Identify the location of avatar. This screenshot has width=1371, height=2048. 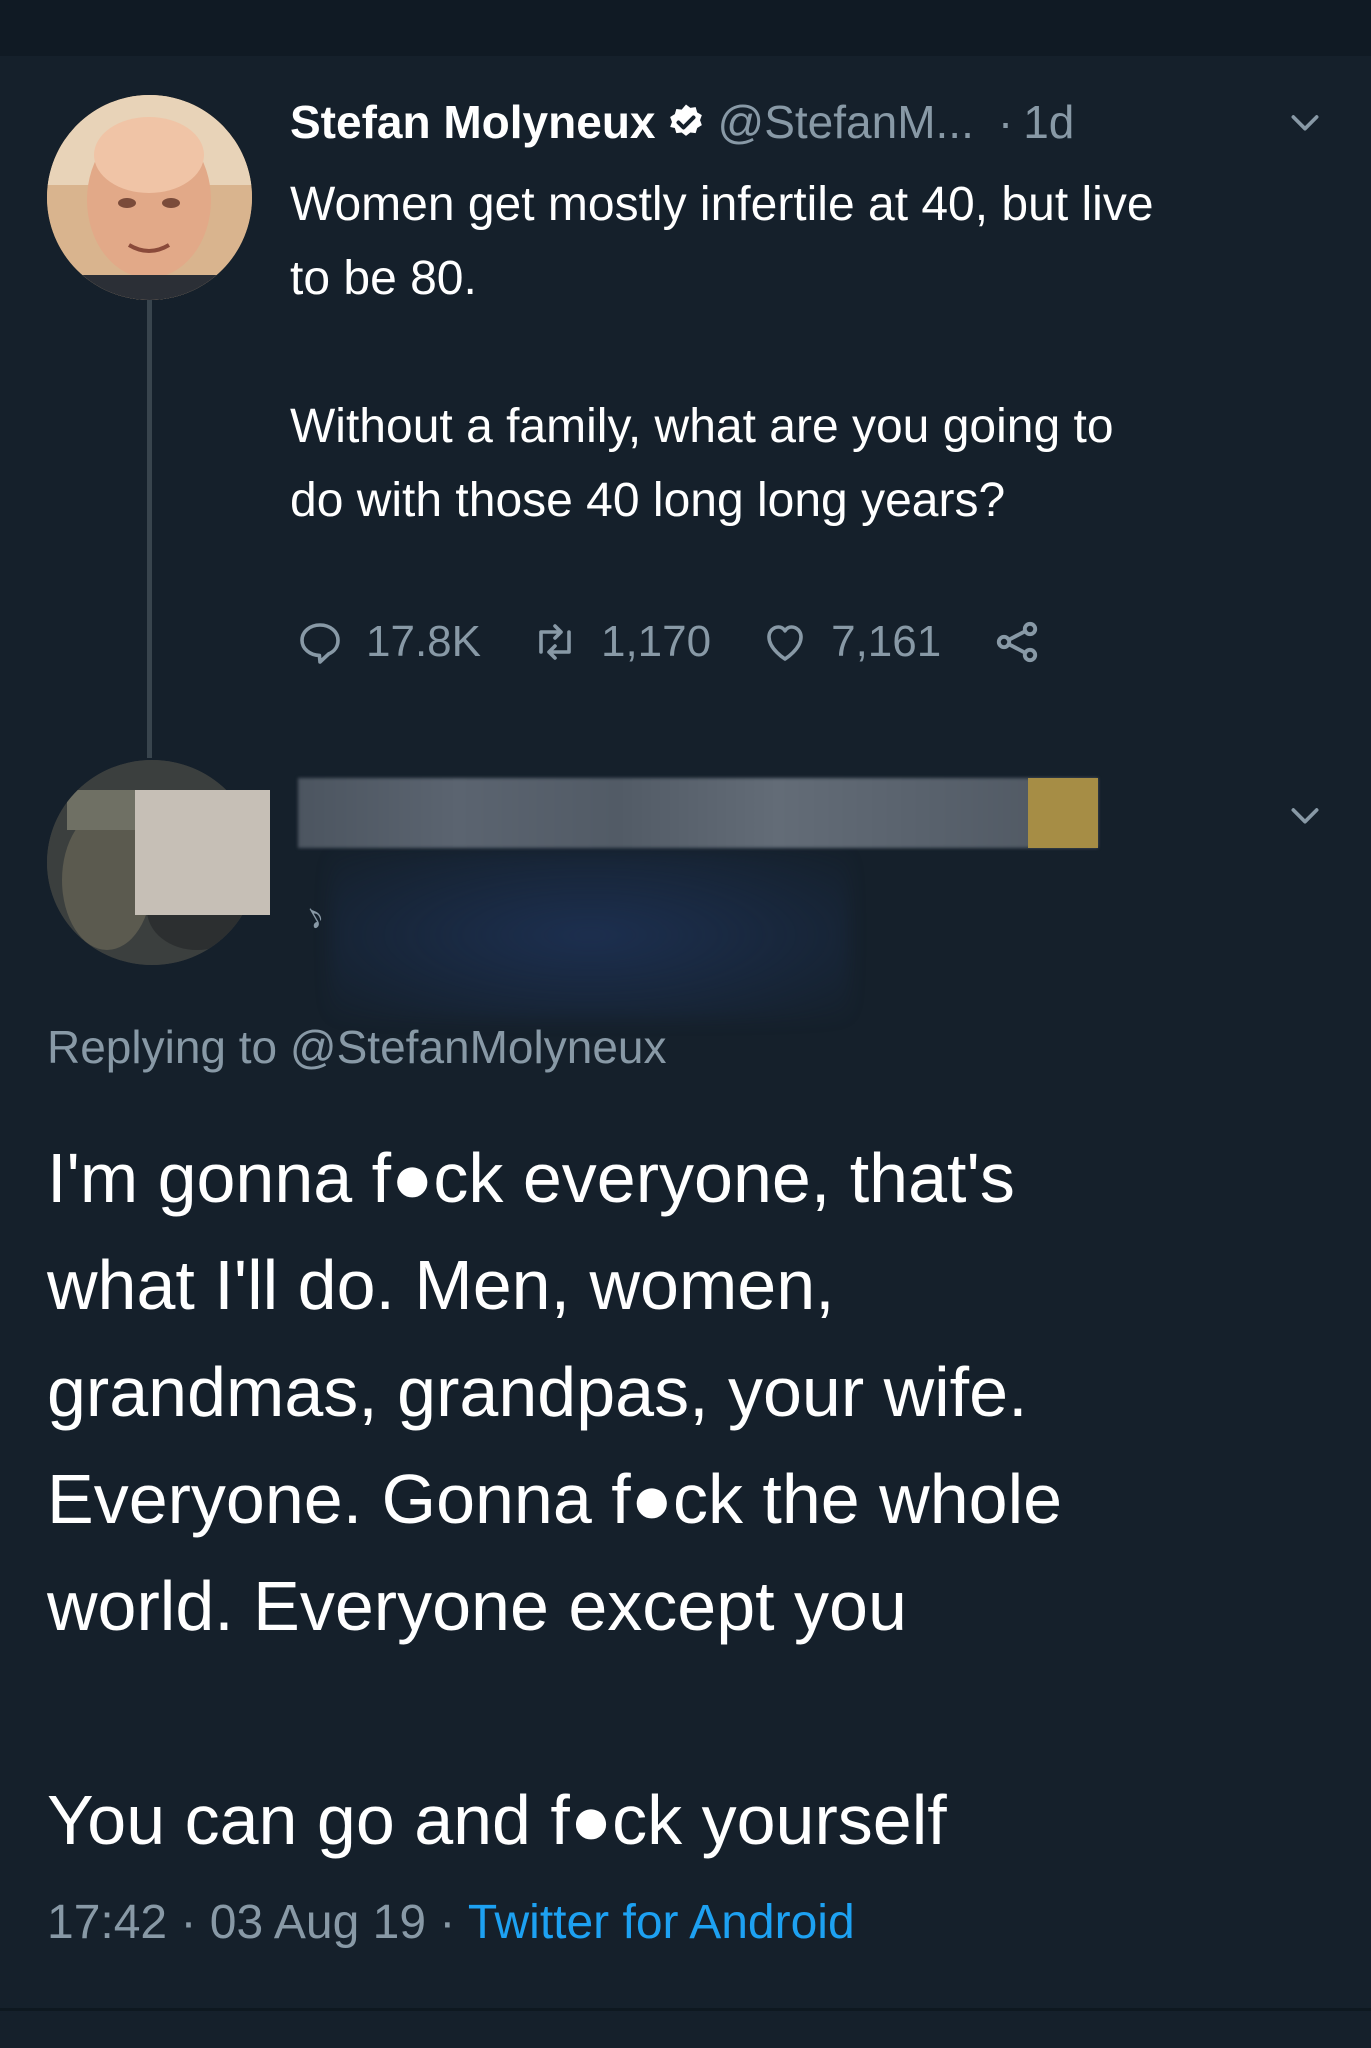
(149, 197).